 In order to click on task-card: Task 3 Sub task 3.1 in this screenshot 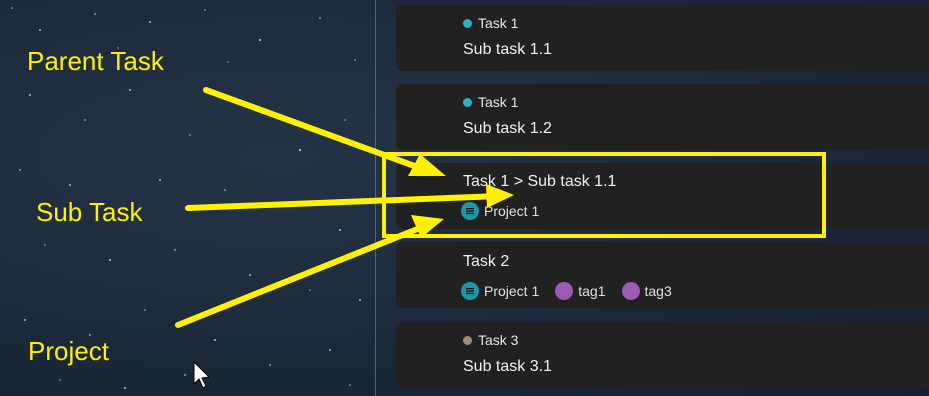, I will do `click(662, 355)`.